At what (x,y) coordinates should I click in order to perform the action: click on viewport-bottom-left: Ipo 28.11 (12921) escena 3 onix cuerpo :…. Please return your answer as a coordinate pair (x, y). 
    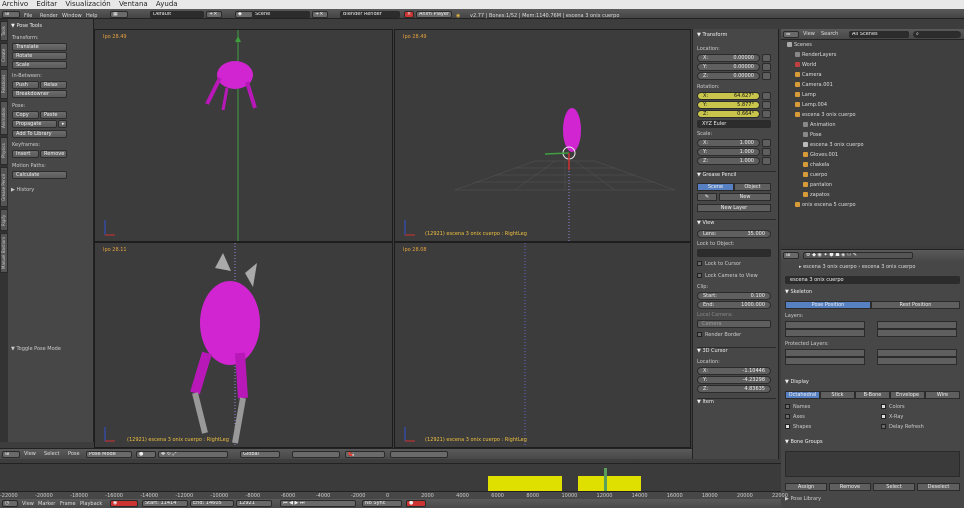
    Looking at the image, I should click on (243, 345).